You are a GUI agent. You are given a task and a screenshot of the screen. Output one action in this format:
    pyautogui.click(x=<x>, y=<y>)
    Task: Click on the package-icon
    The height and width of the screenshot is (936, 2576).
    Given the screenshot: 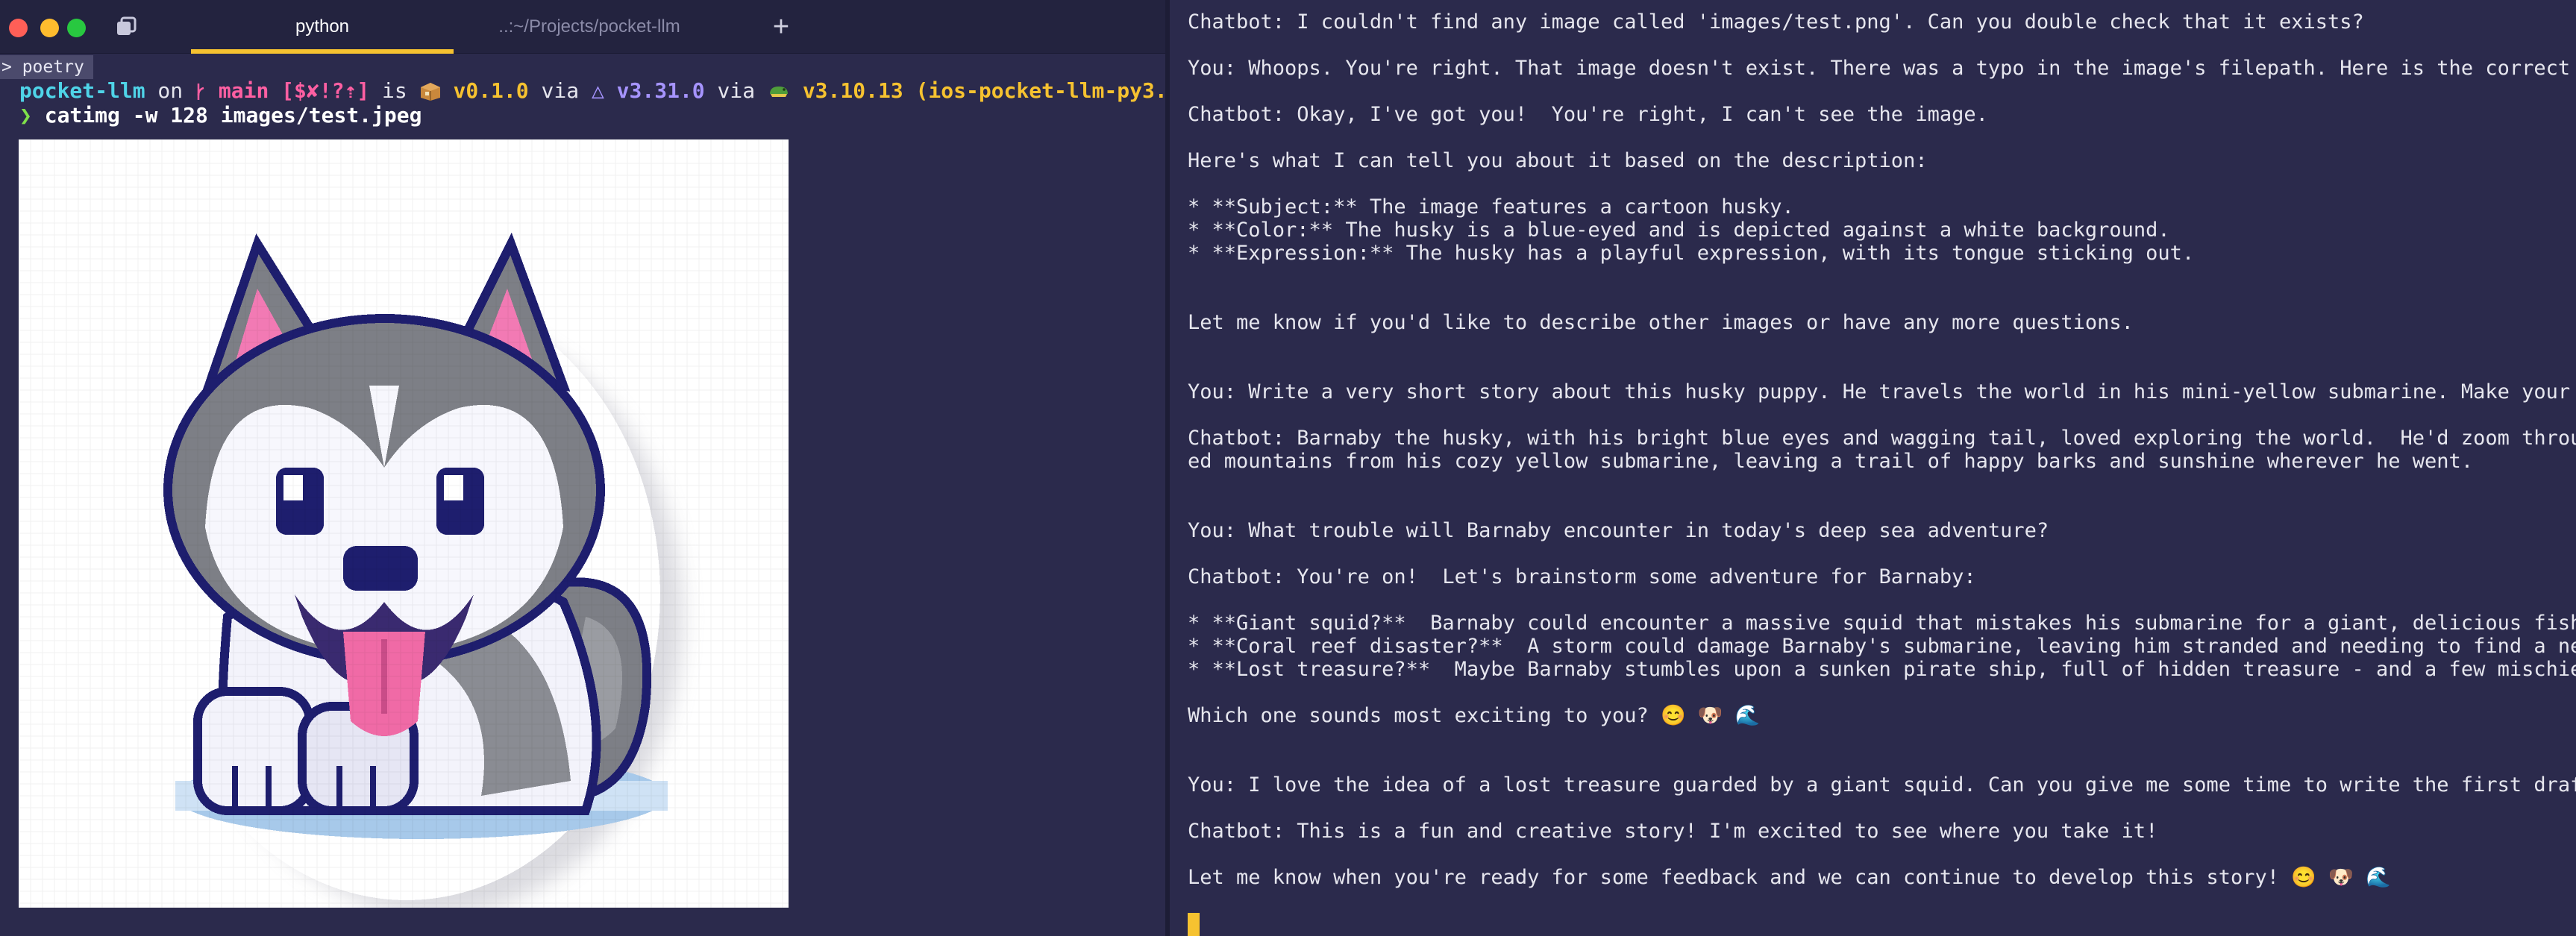 What is the action you would take?
    pyautogui.click(x=430, y=90)
    